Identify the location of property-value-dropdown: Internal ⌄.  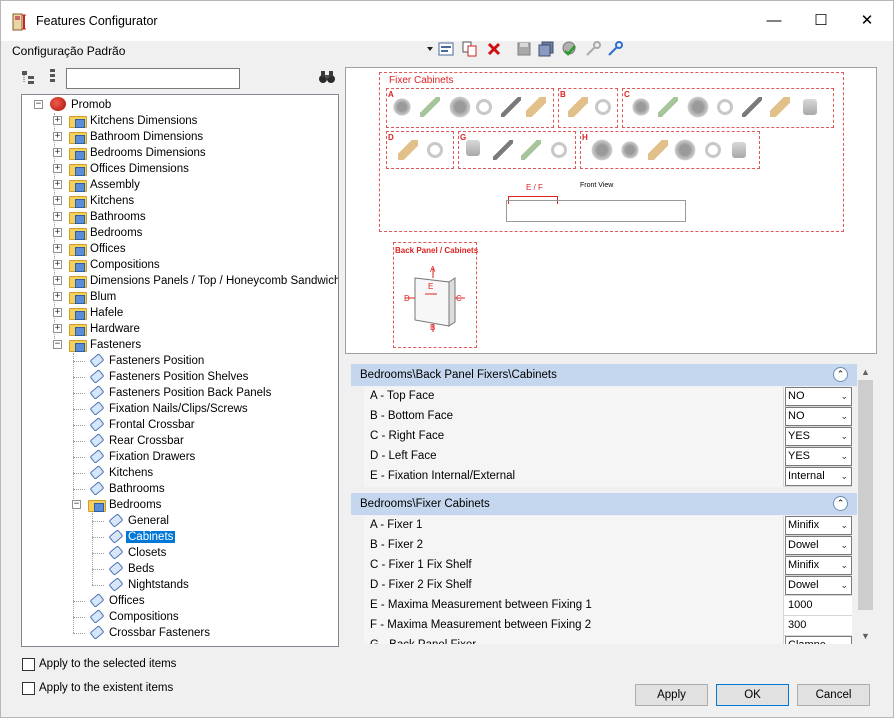
(818, 476).